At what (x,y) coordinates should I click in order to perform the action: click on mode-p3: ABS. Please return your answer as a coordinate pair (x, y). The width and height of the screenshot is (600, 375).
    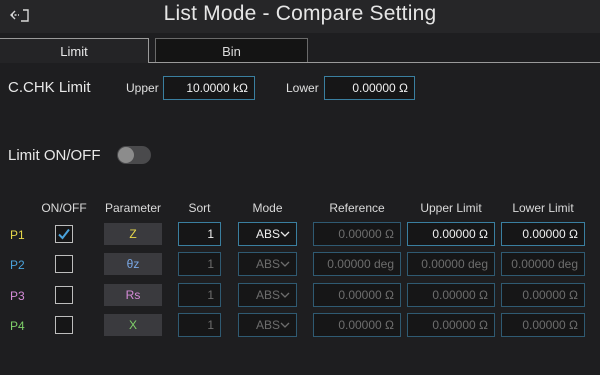
    Looking at the image, I should click on (267, 295).